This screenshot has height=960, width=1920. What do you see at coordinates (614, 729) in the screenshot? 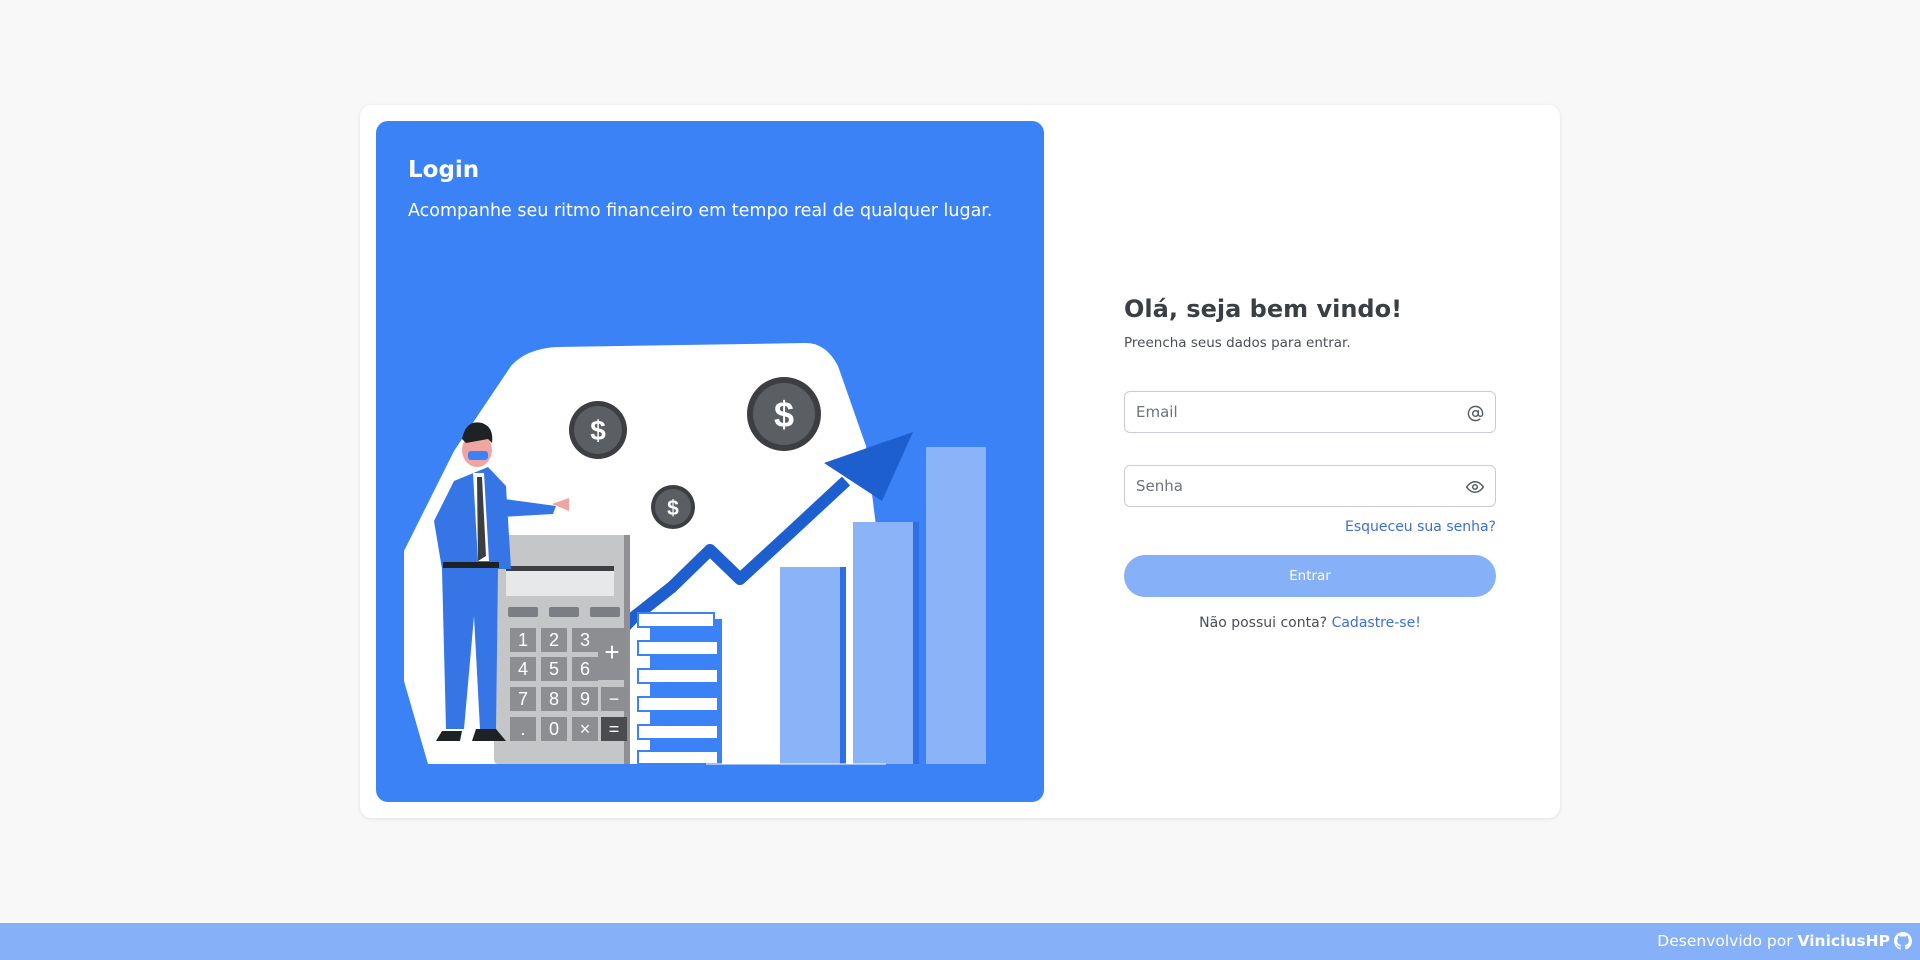
I see `calc-key: =` at bounding box center [614, 729].